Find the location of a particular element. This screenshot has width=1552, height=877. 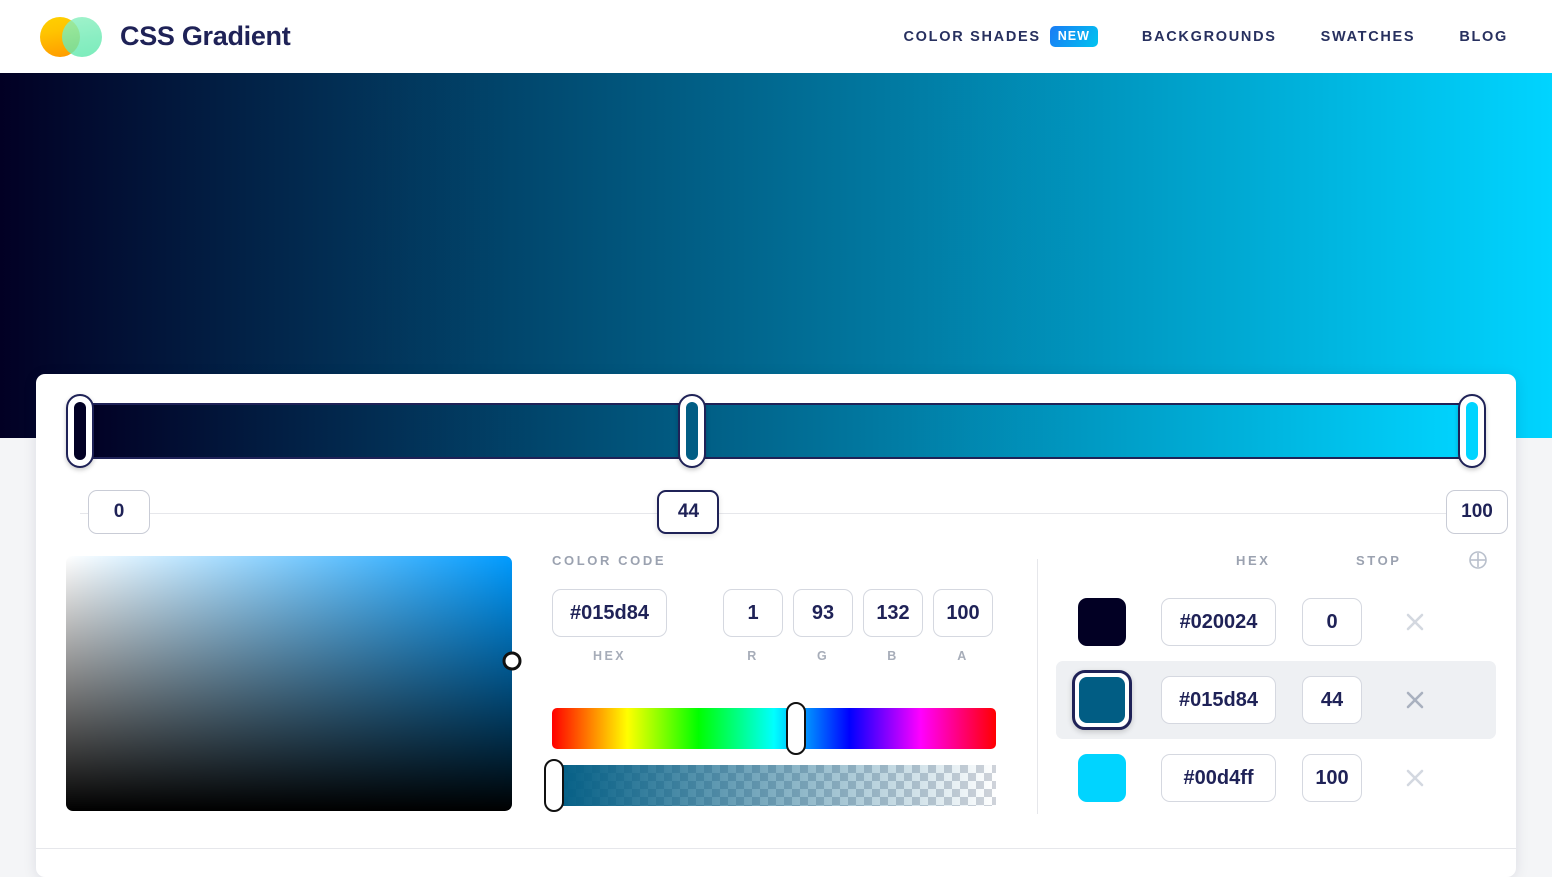

brand-name: CSS Gradient is located at coordinates (205, 36).